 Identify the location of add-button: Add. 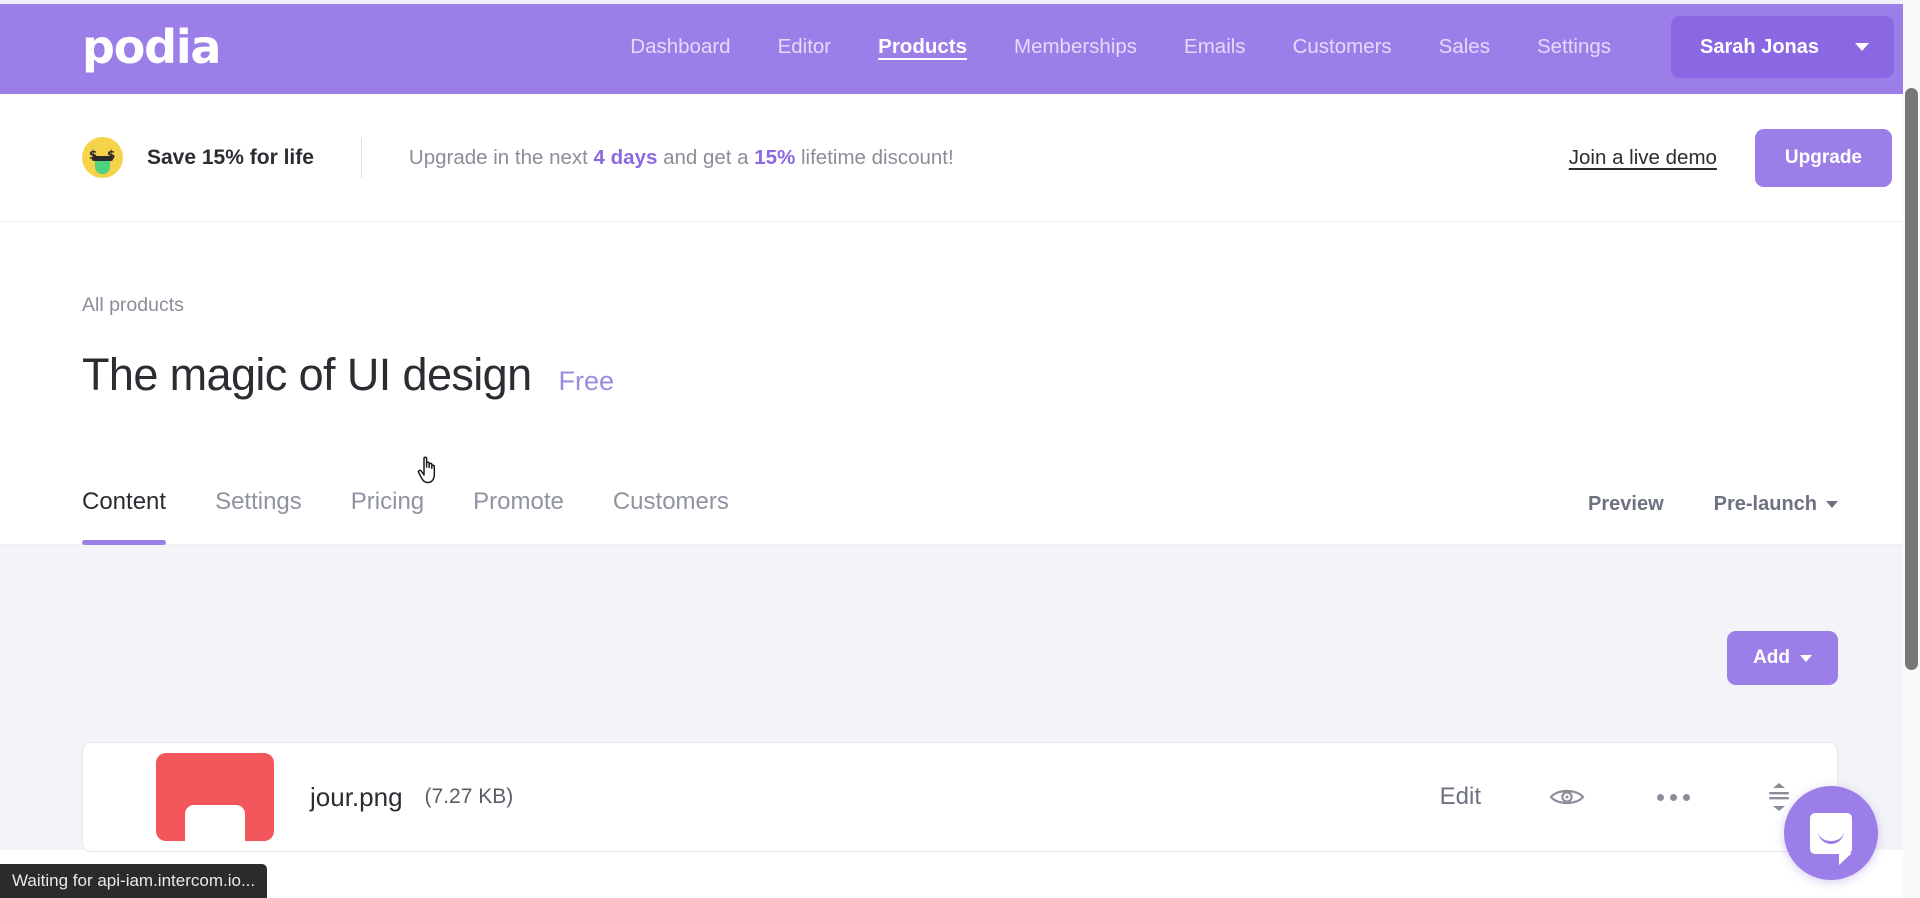
(1782, 658).